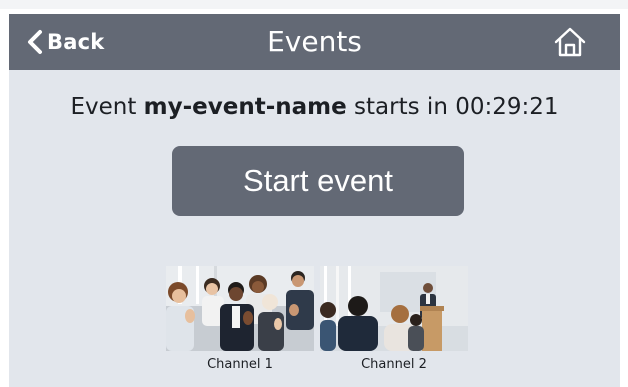  I want to click on top-strip, so click(314, 4).